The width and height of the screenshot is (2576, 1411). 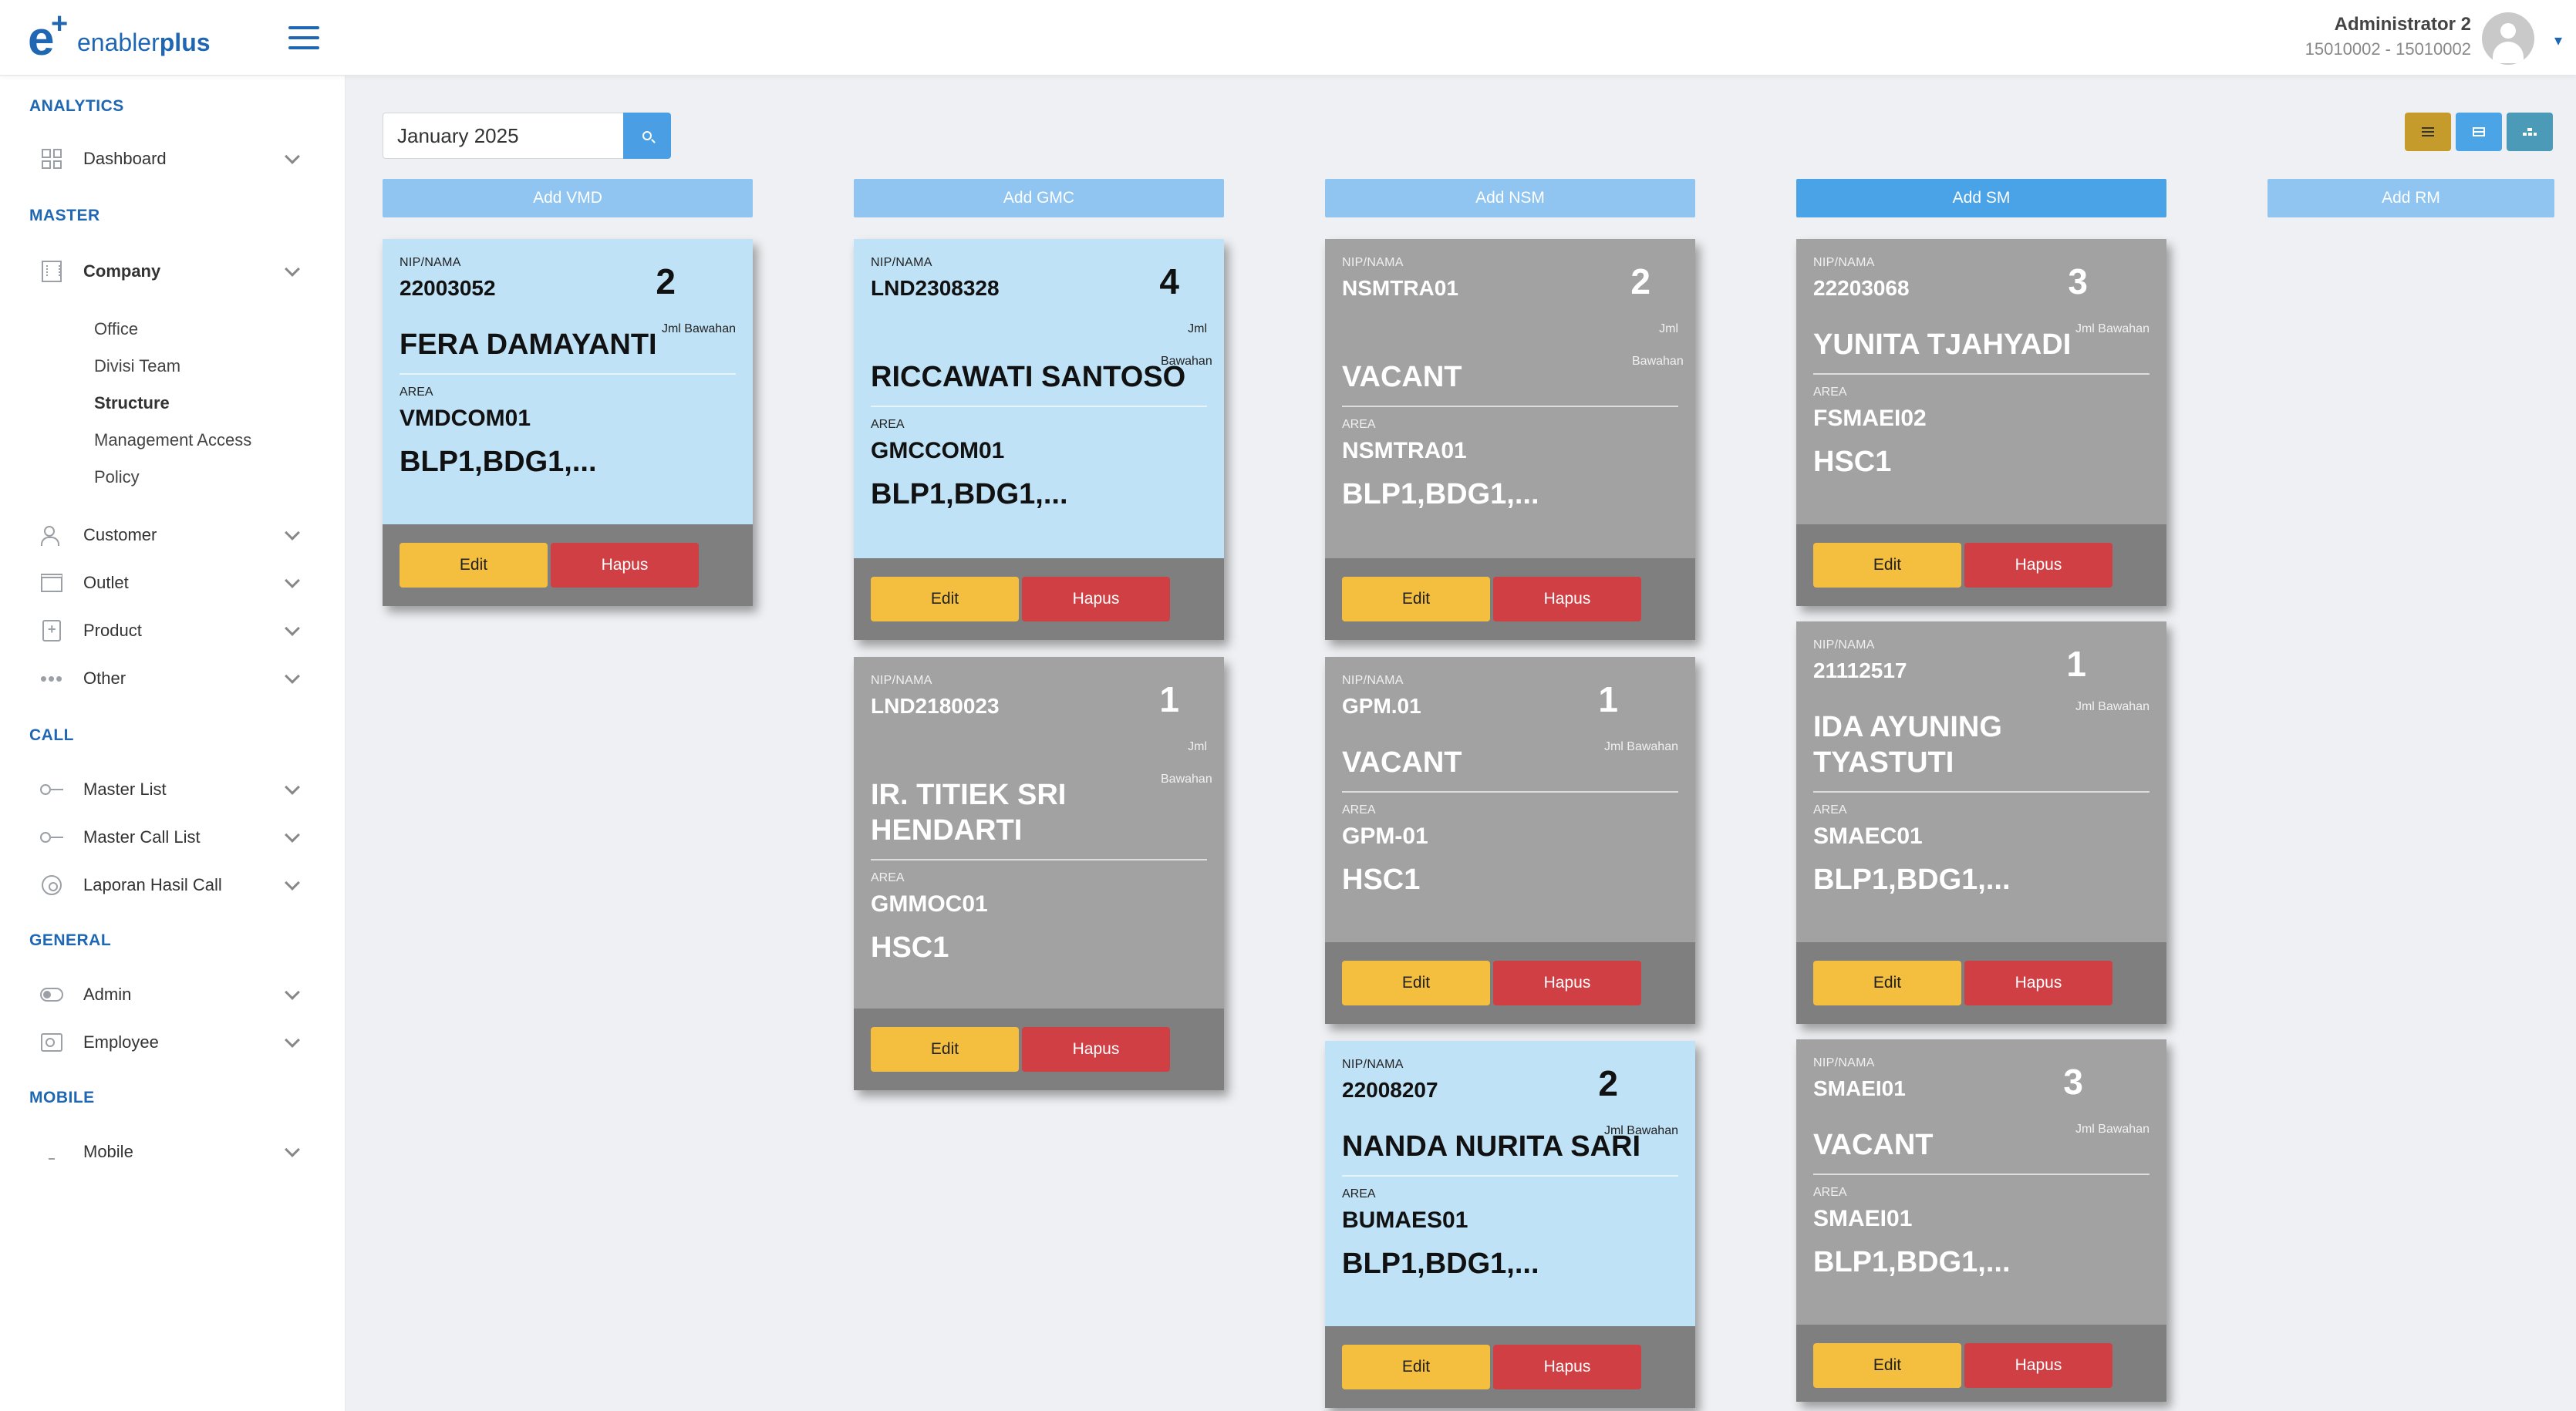 I want to click on sidebar-item-employee: Employee, so click(x=175, y=1042).